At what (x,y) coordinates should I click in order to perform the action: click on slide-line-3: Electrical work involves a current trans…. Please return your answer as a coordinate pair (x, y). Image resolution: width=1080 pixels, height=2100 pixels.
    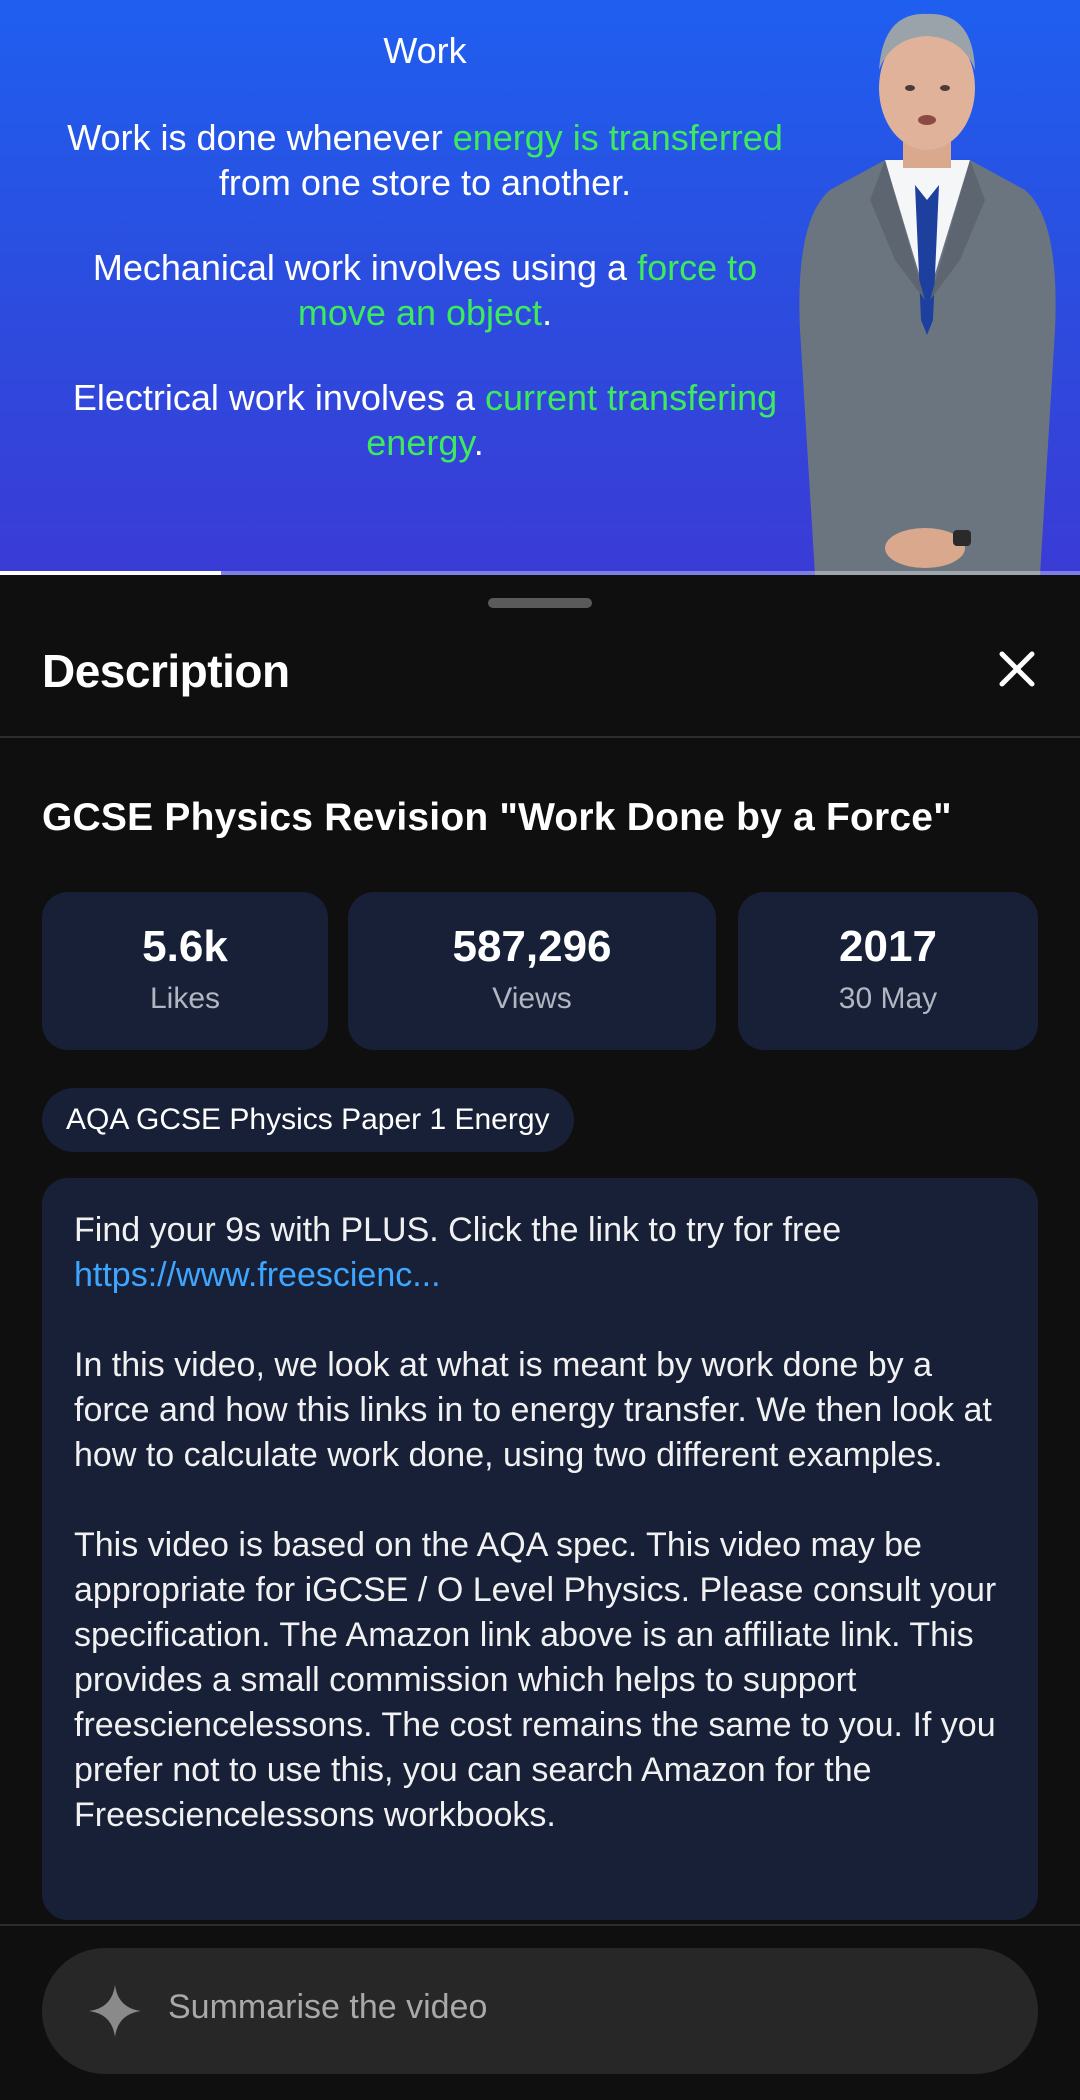
    Looking at the image, I should click on (425, 420).